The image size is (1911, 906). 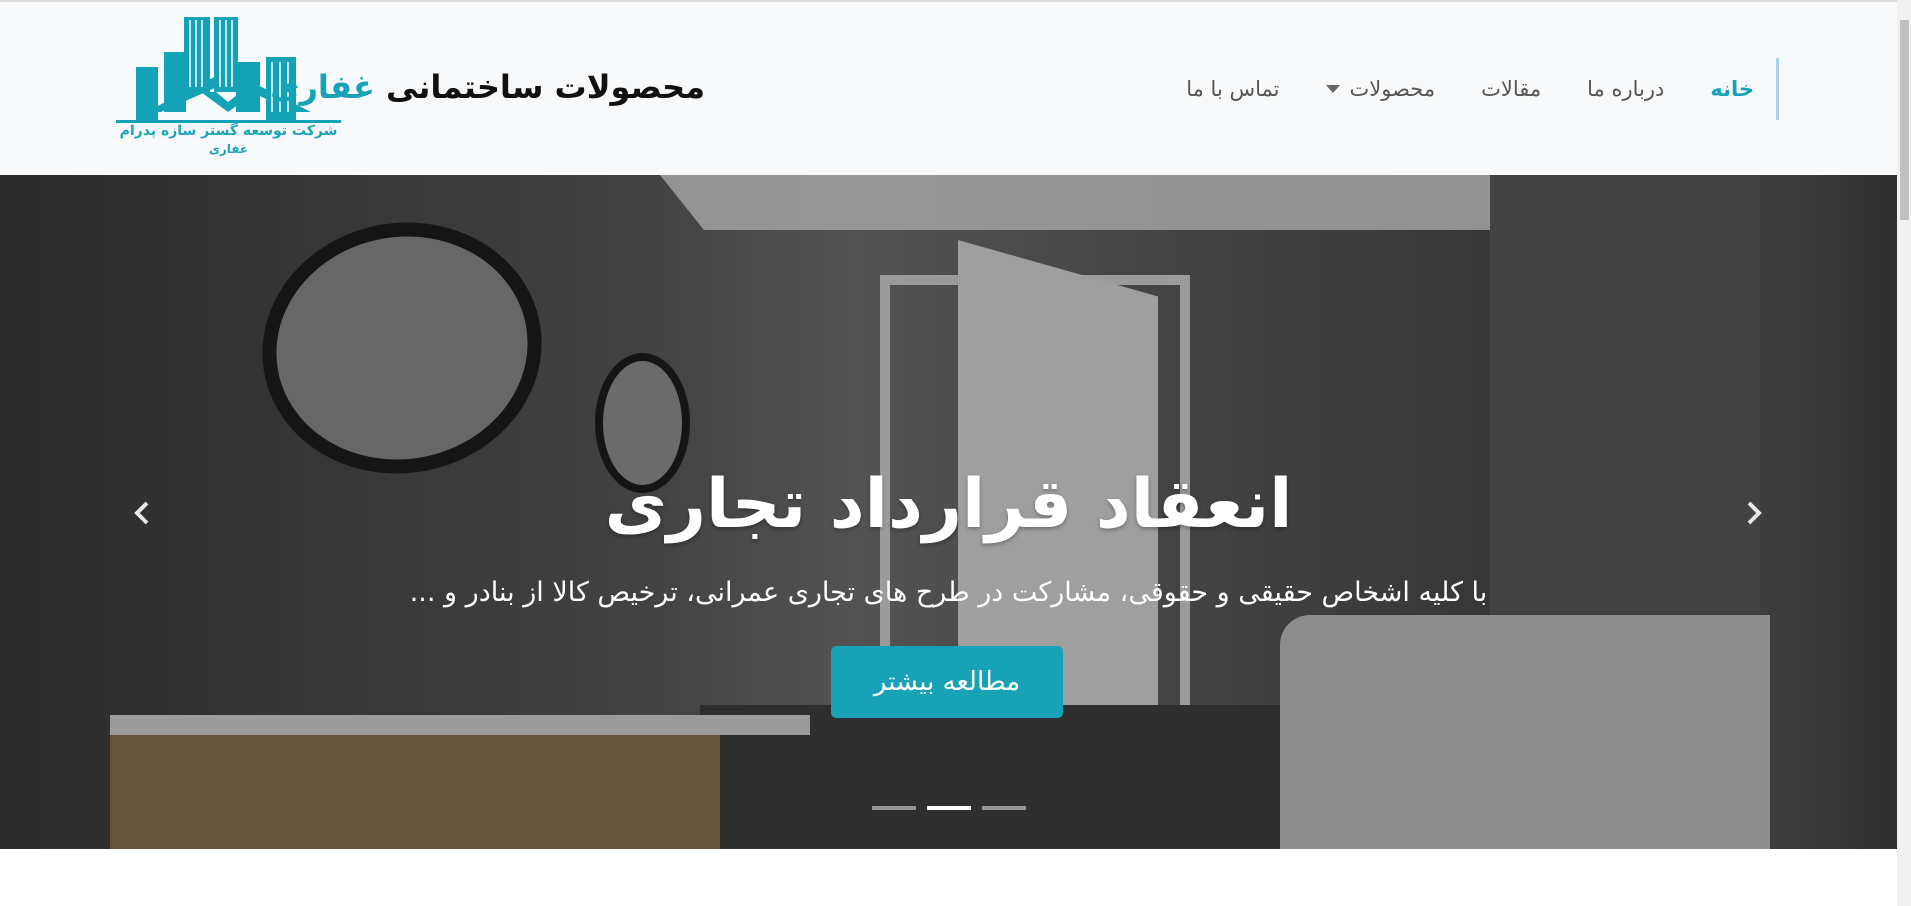 What do you see at coordinates (545, 87) in the screenshot?
I see `brand-text: محصولات ساختمانی` at bounding box center [545, 87].